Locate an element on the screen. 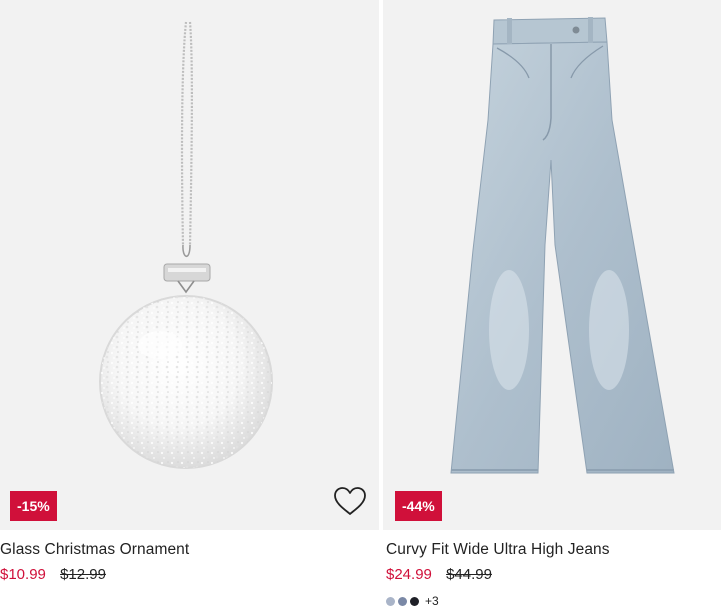  favorite-button is located at coordinates (350, 501).